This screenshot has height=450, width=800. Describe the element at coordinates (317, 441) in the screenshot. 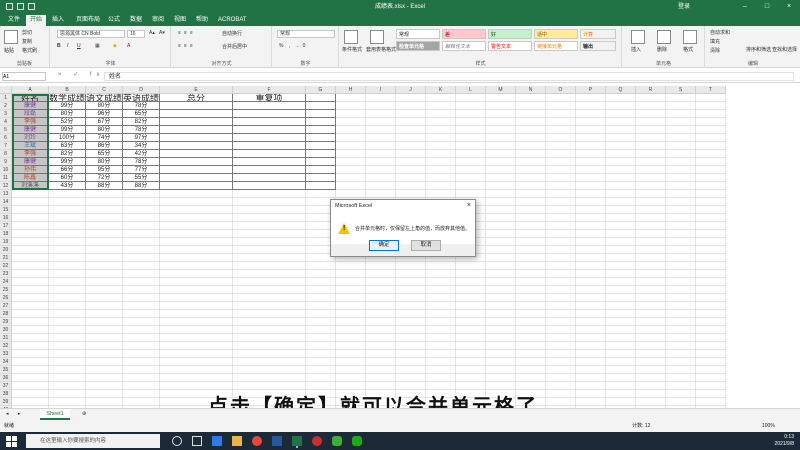

I see `media-player-icon` at that location.